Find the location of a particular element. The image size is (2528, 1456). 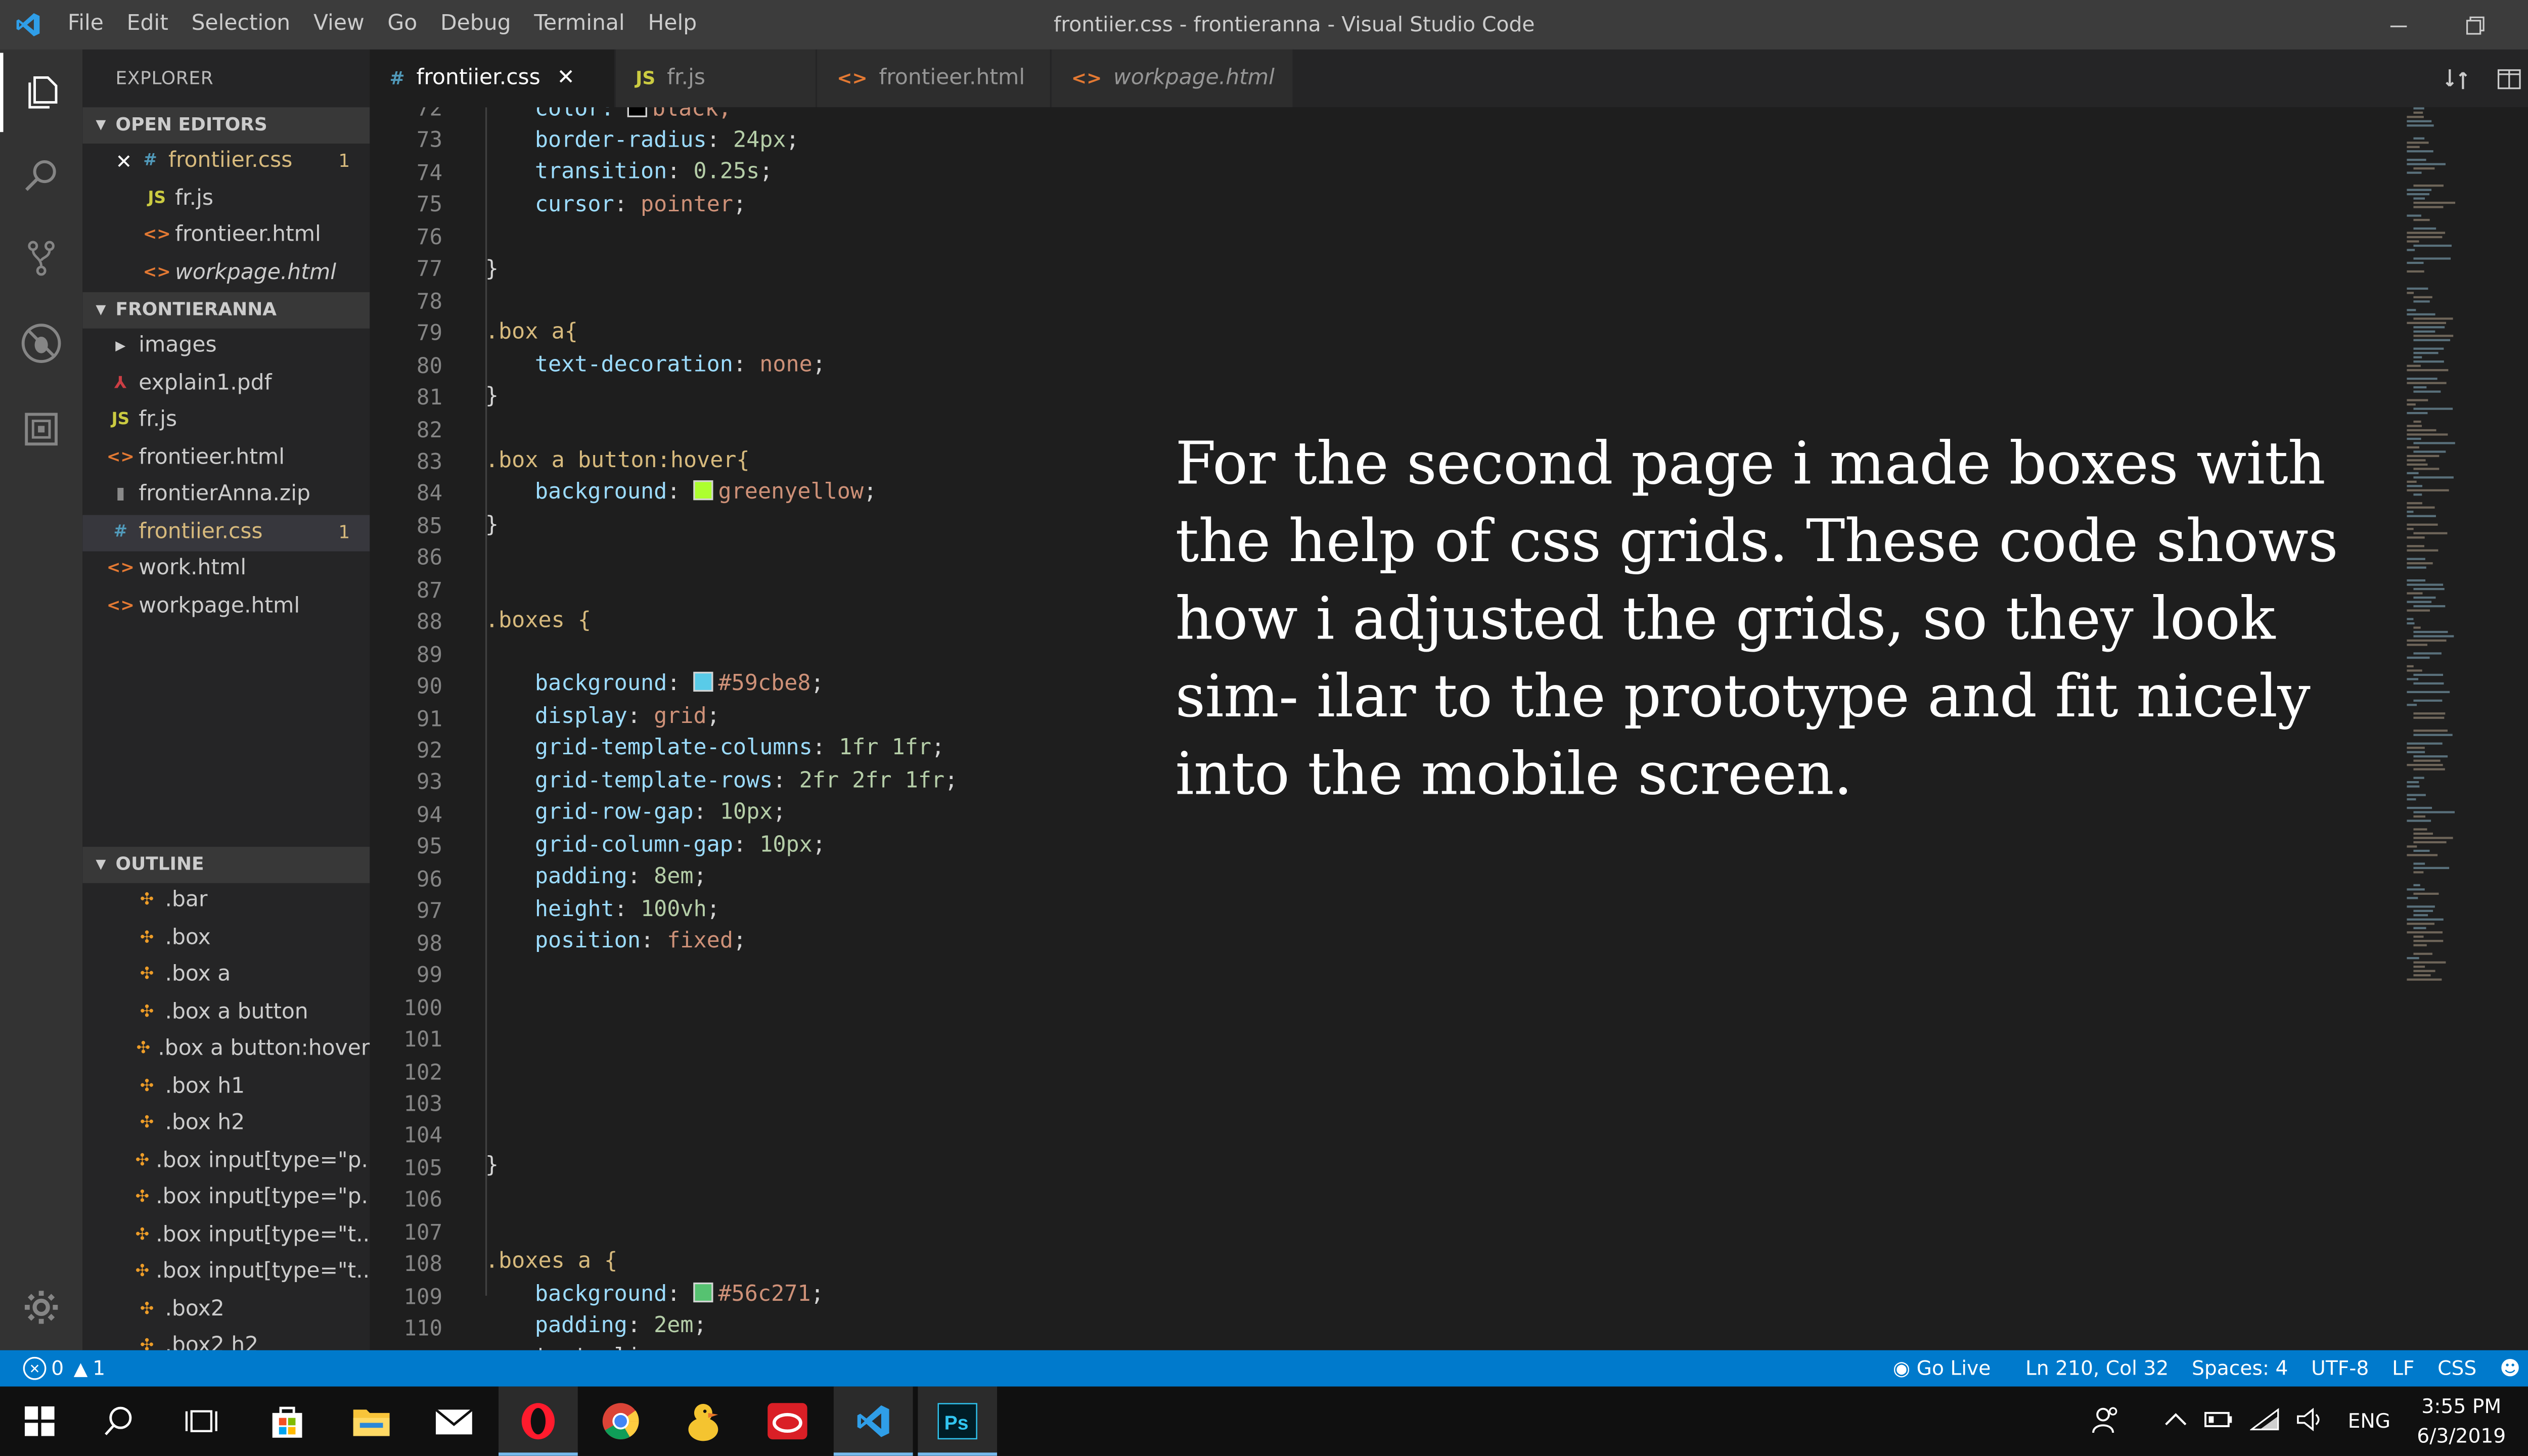

mail-icon is located at coordinates (455, 1422).